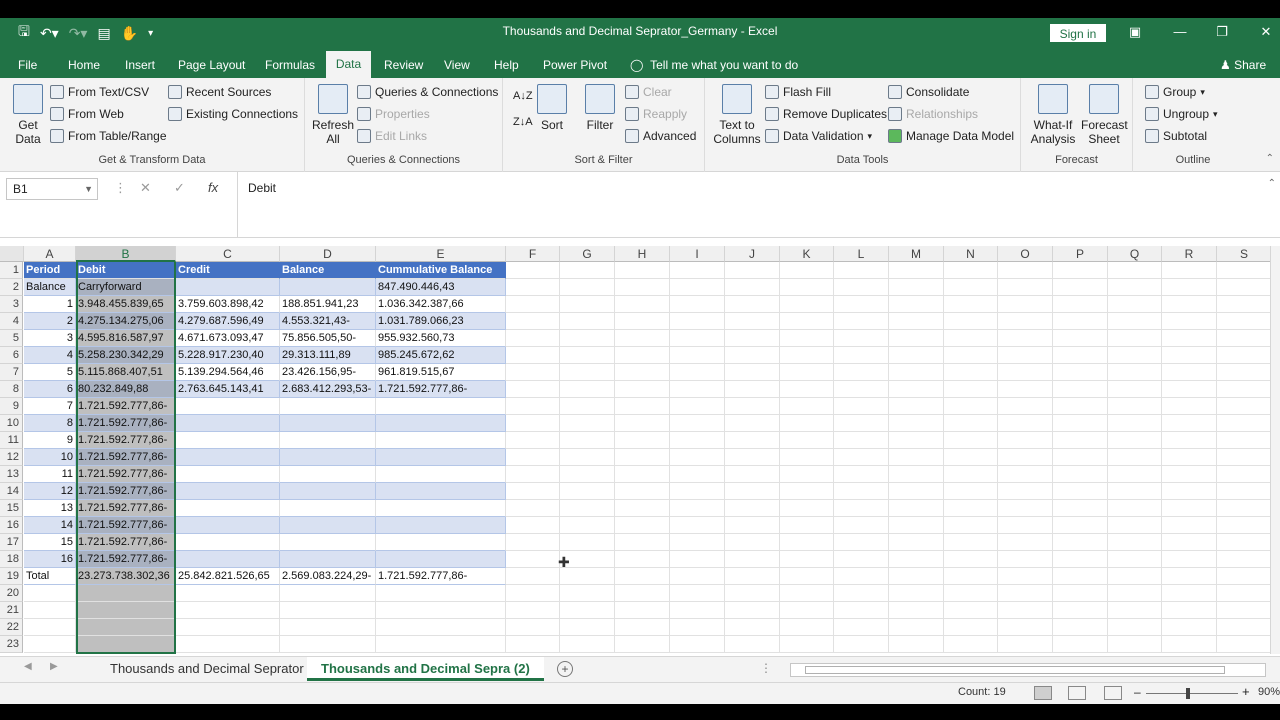 The height and width of the screenshot is (720, 1280). I want to click on cell-c5: 4.671.673.093,47, so click(228, 338).